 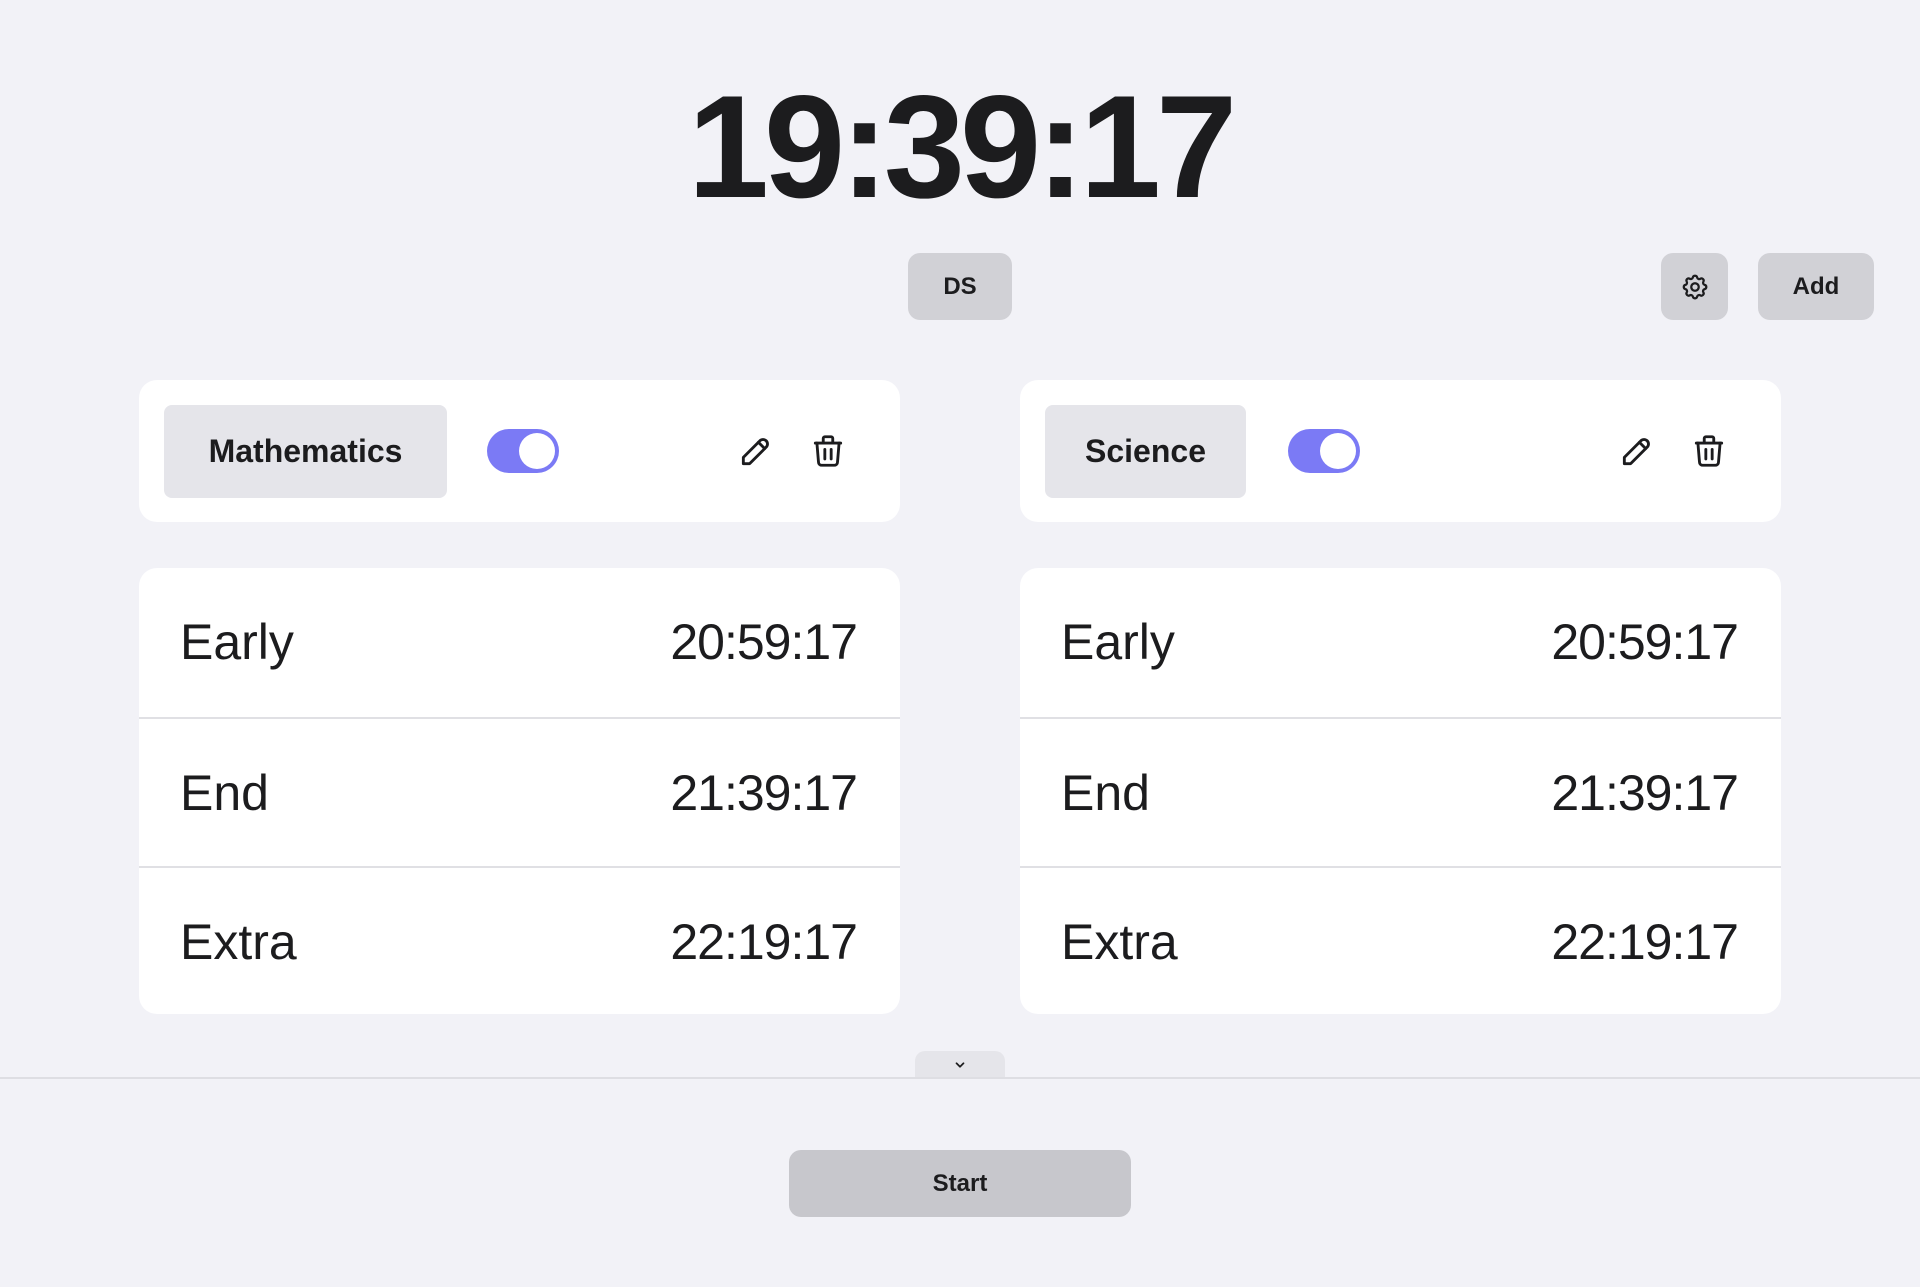 I want to click on chevron-down-icon, so click(x=960, y=1065).